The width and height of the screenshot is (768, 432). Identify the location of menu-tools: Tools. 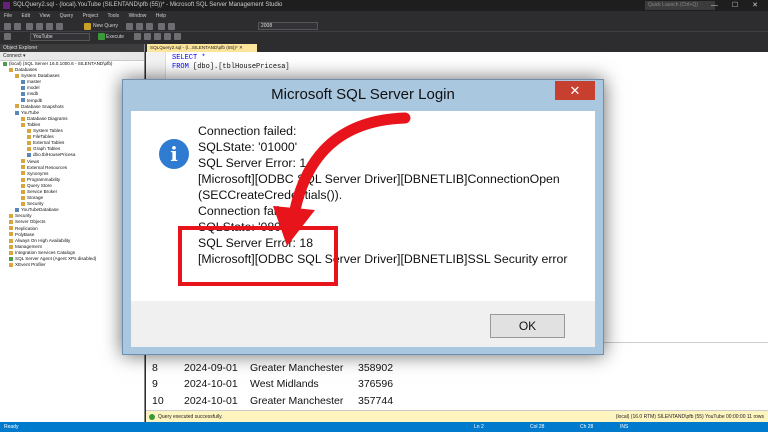
(114, 16).